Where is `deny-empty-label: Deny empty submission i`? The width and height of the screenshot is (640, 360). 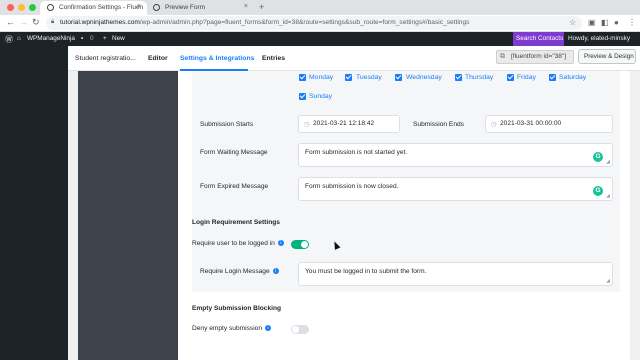 deny-empty-label: Deny empty submission i is located at coordinates (231, 328).